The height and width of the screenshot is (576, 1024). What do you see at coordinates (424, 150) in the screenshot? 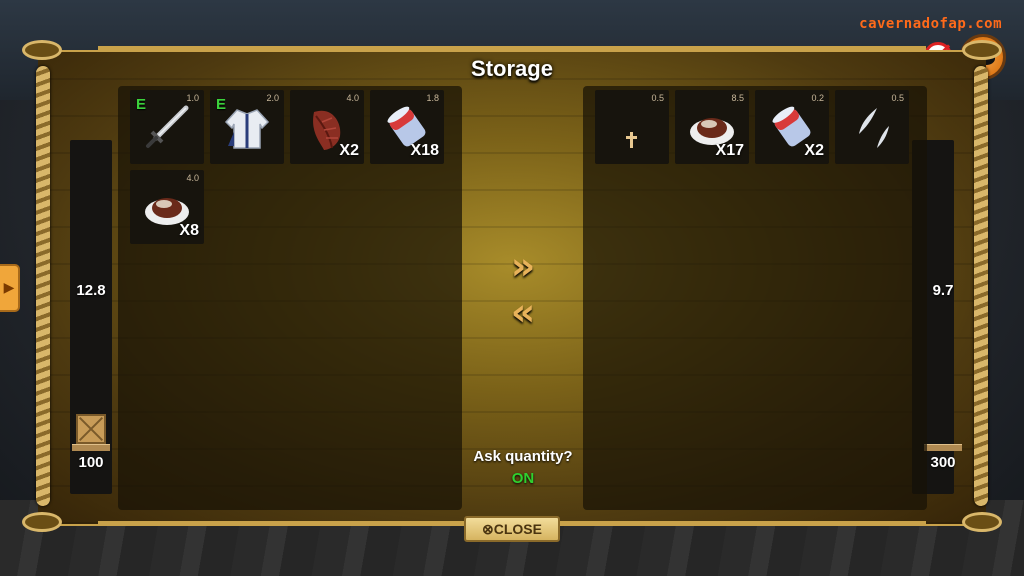
I see `item-quantity: X18` at bounding box center [424, 150].